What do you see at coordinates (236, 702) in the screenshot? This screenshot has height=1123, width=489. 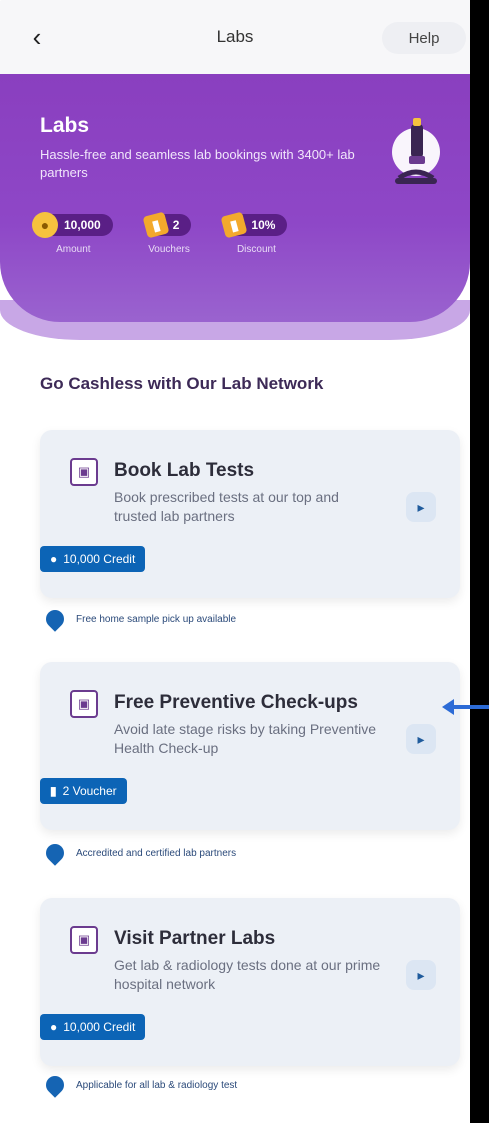 I see `card-title: Free Preventive Check-ups` at bounding box center [236, 702].